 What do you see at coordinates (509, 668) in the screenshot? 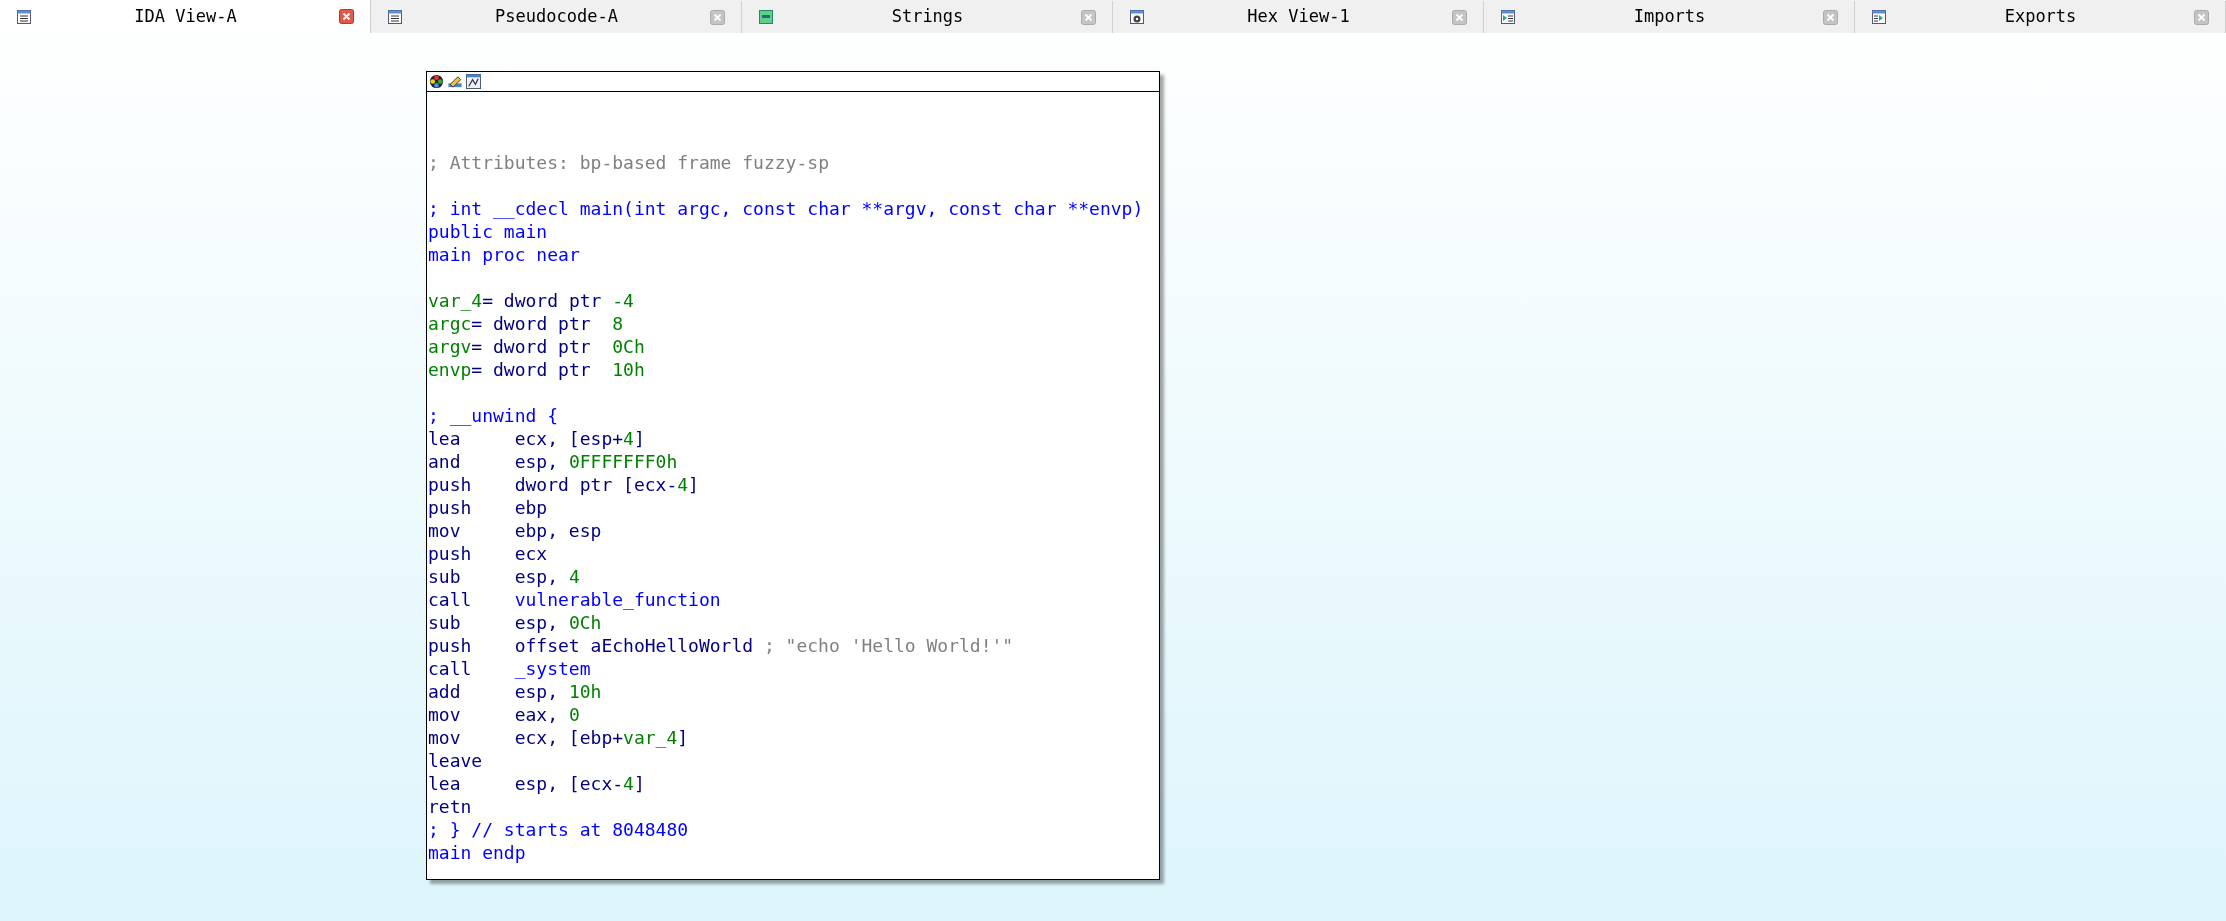
I see `instruction-line: call _system` at bounding box center [509, 668].